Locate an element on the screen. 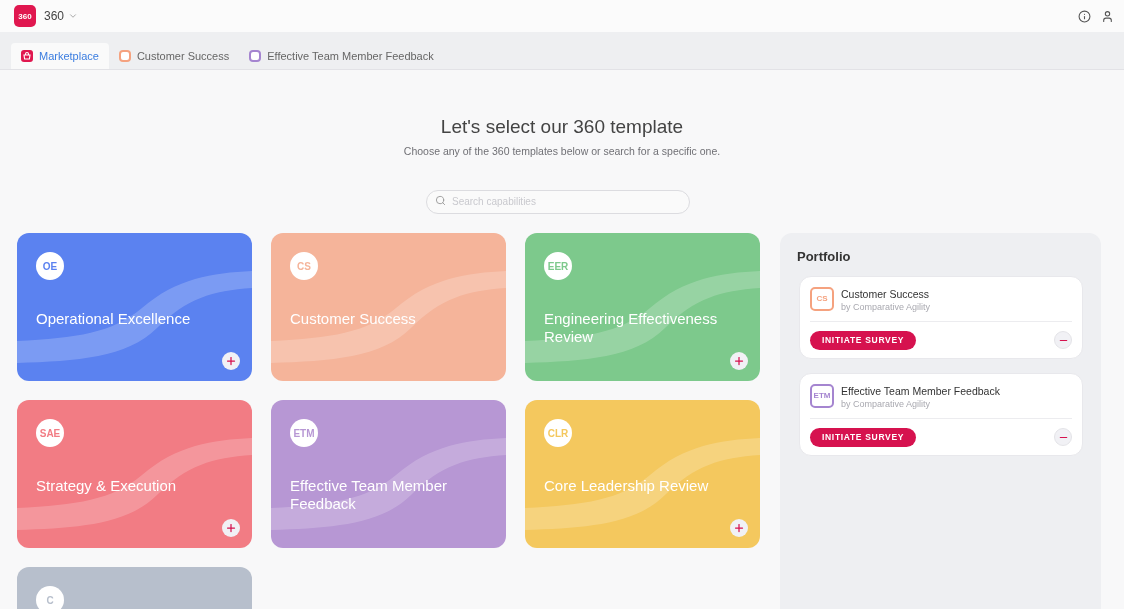 The image size is (1124, 609). template-badge: C is located at coordinates (50, 597).